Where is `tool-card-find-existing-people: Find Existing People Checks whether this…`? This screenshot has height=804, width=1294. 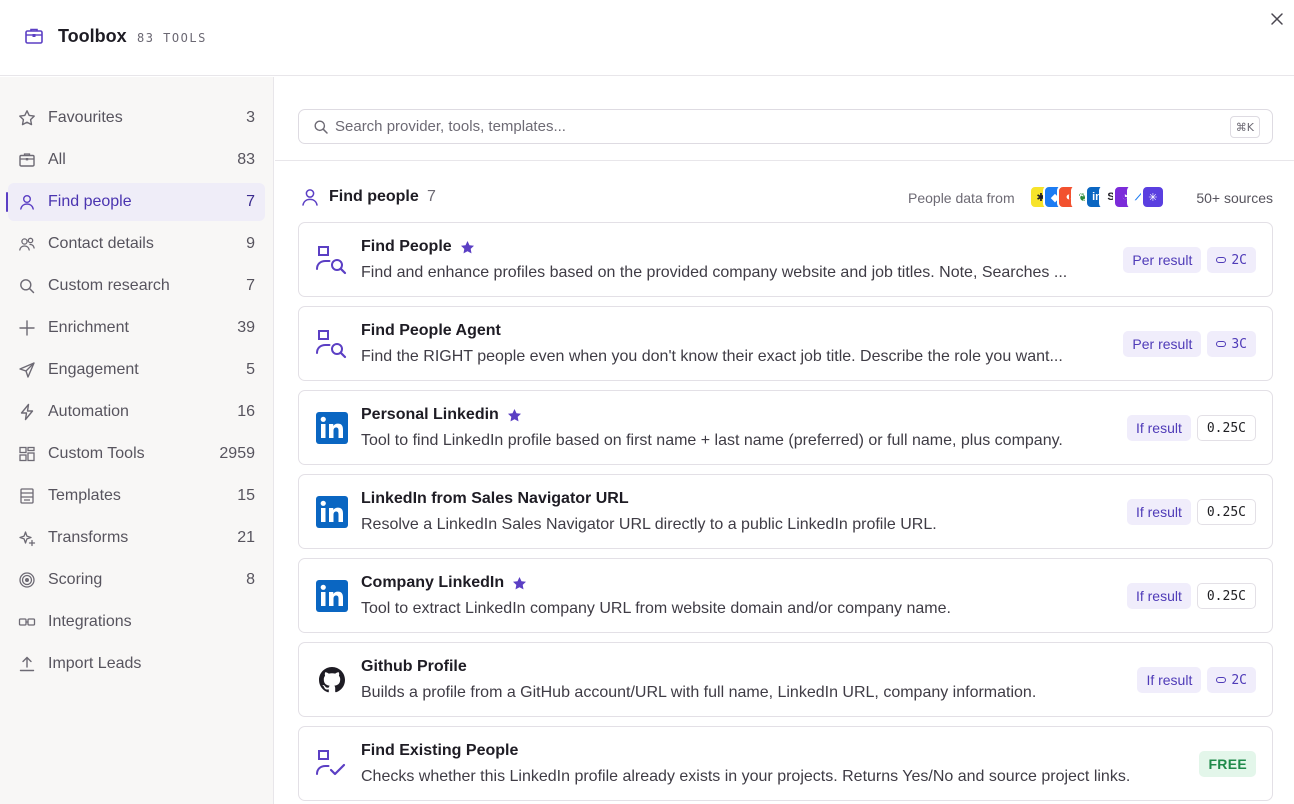 tool-card-find-existing-people: Find Existing People Checks whether this… is located at coordinates (785, 763).